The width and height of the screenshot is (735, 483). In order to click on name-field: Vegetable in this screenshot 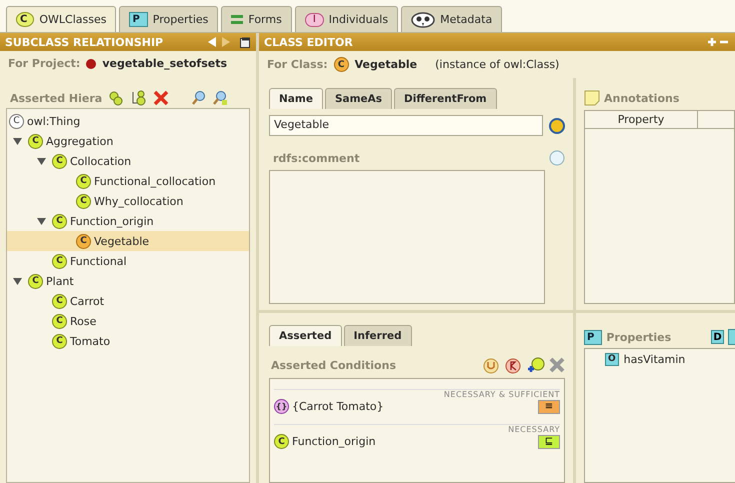, I will do `click(406, 125)`.